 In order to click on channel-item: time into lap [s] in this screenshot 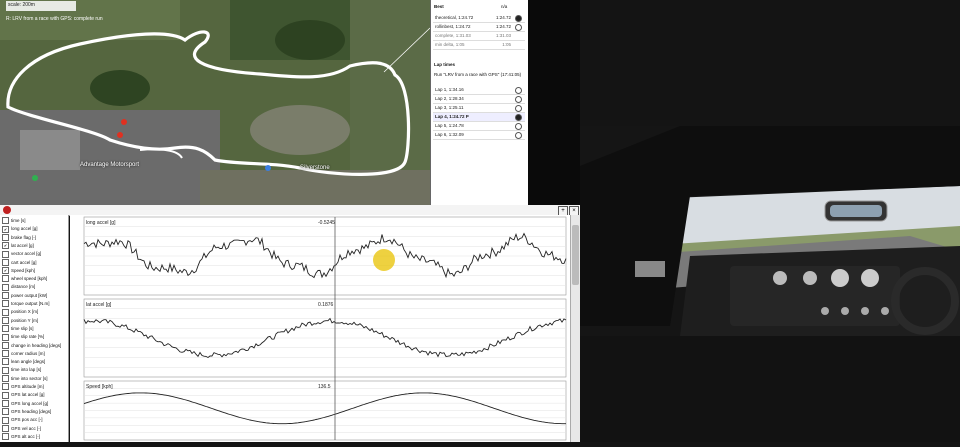, I will do `click(34, 370)`.